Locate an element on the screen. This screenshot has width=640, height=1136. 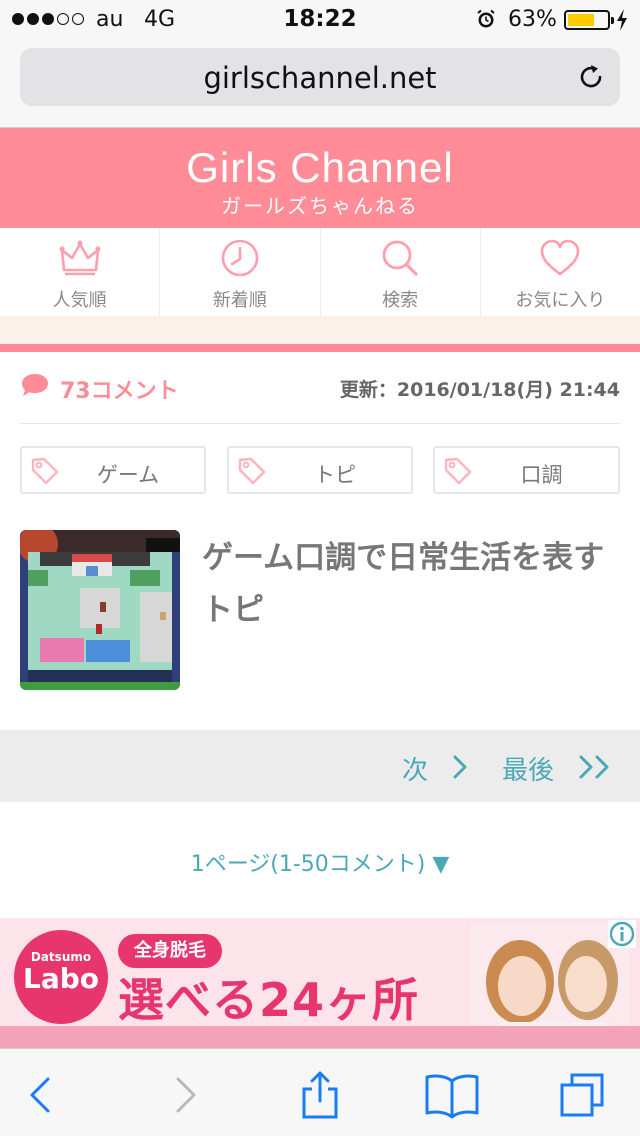
tag-label: トピ is located at coordinates (335, 475).